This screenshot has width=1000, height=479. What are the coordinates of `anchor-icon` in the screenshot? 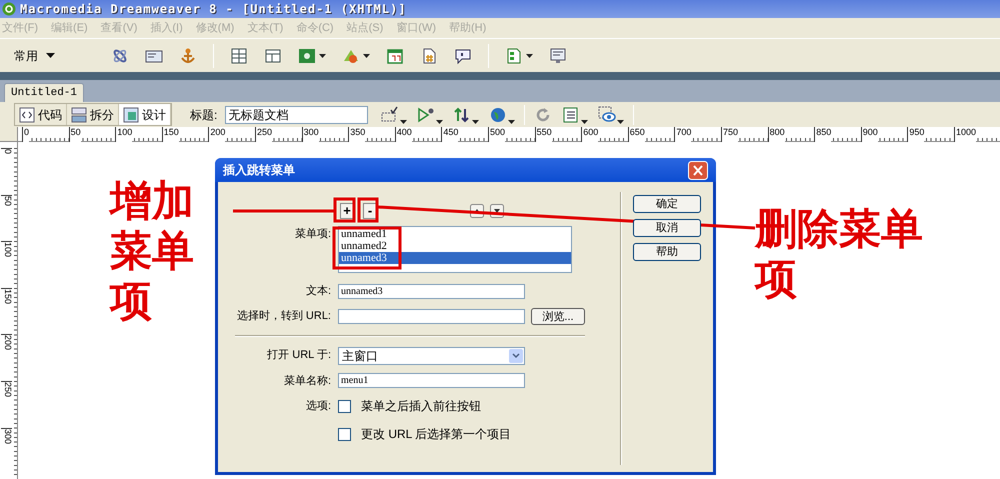 It's located at (188, 55).